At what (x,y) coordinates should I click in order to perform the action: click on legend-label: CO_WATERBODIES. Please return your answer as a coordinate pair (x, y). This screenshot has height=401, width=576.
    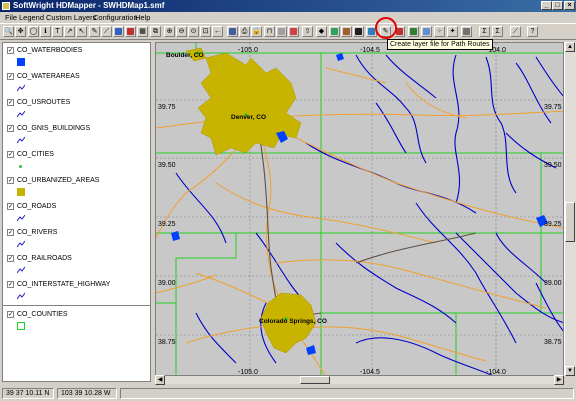
    Looking at the image, I should click on (50, 50).